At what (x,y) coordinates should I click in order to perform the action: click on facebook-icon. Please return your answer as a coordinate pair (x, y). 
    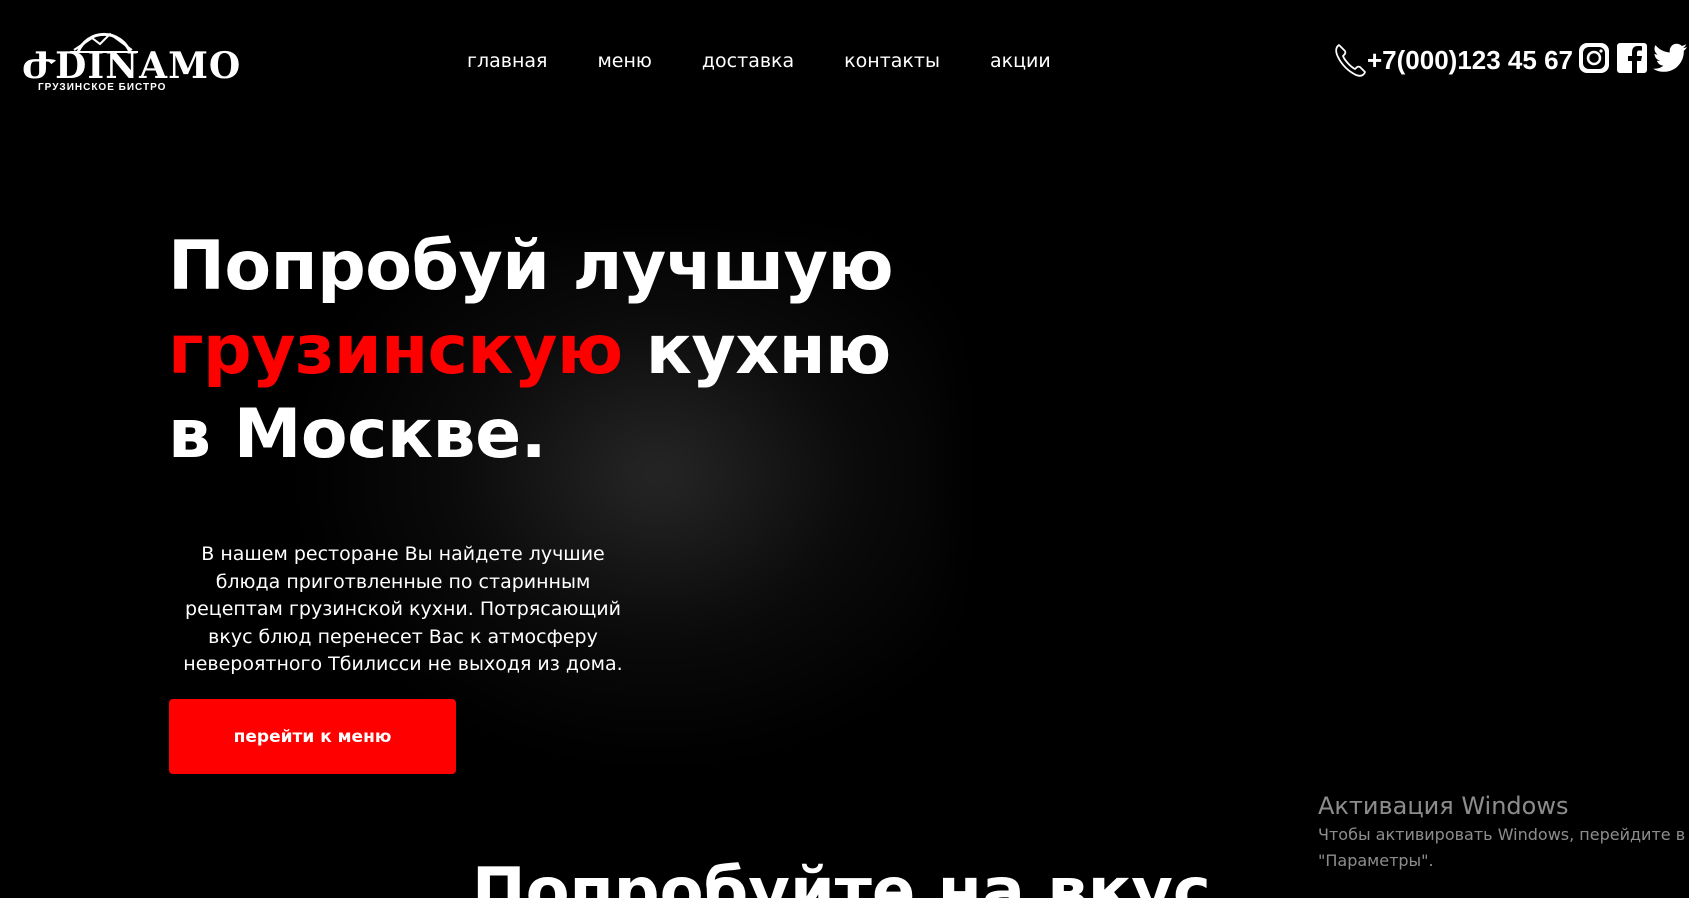
    Looking at the image, I should click on (1632, 60).